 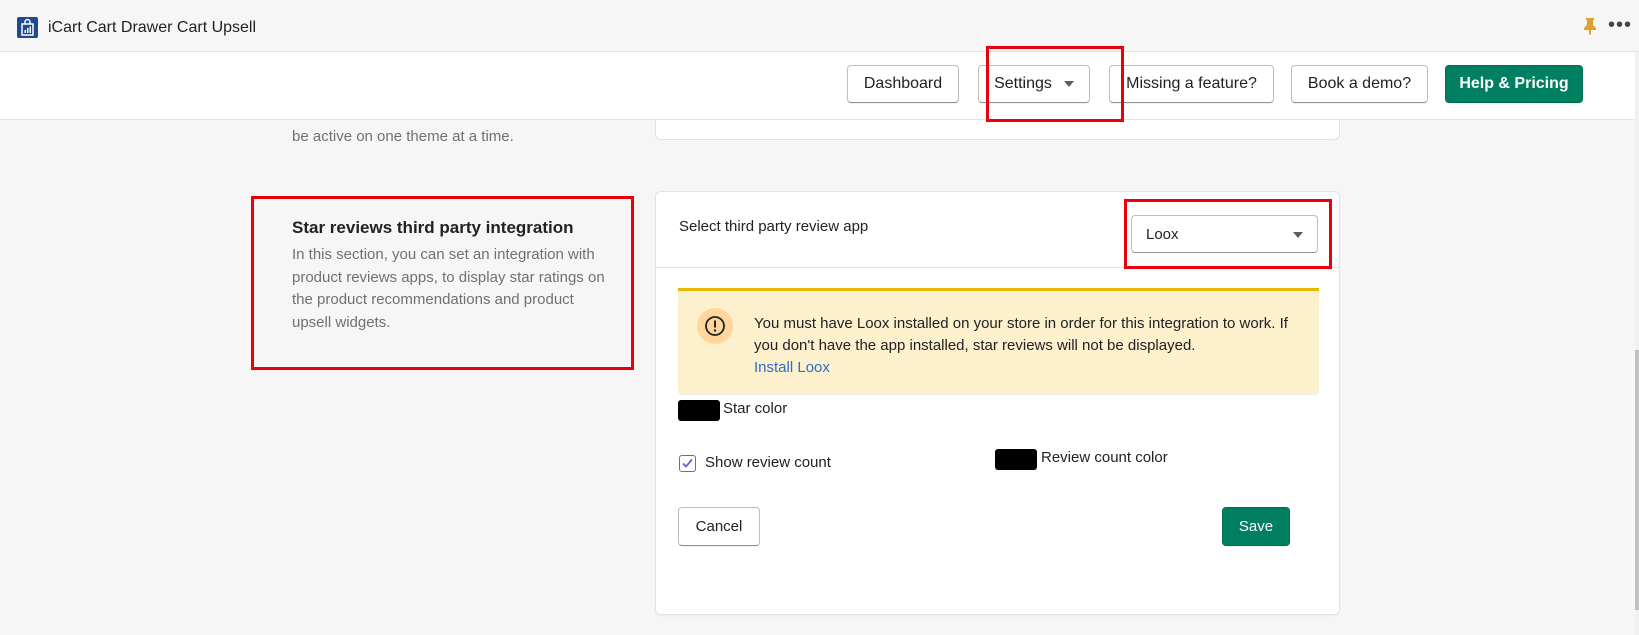 What do you see at coordinates (1224, 234) in the screenshot?
I see `review-app-select: Loox` at bounding box center [1224, 234].